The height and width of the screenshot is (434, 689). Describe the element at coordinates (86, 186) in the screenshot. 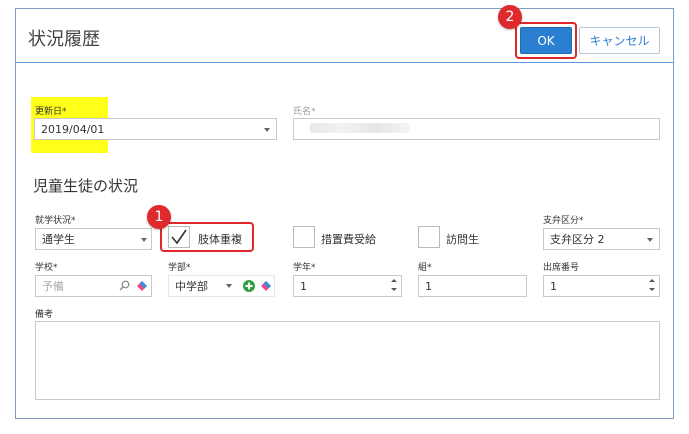

I see `section-title: 児童生徒の状況` at that location.